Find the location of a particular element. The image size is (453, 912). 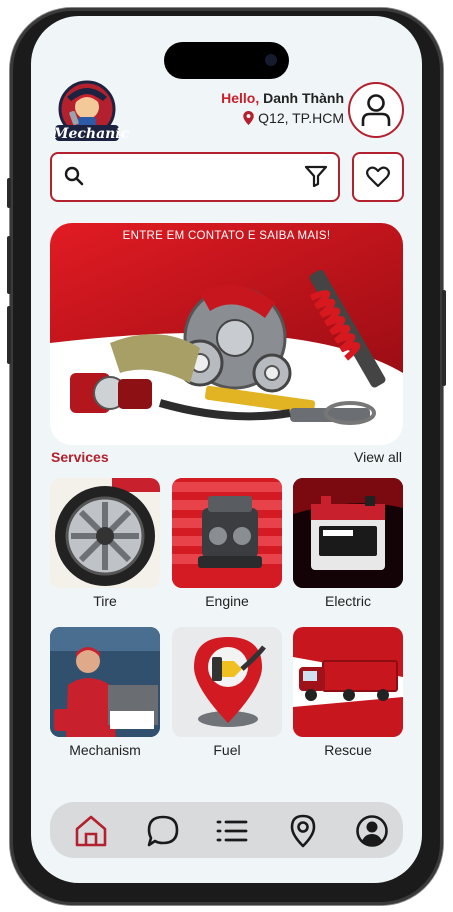

service-label: Mechanism is located at coordinates (105, 750).